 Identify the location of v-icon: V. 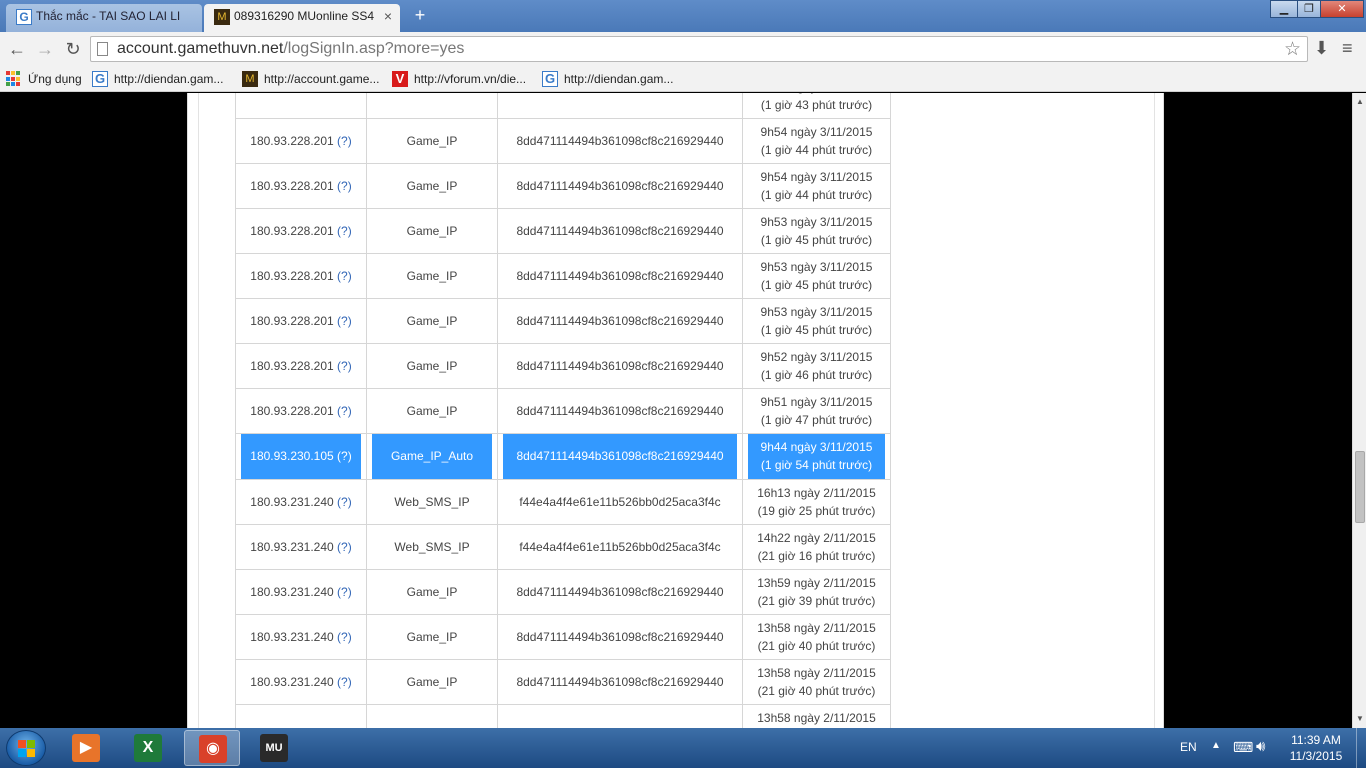
(400, 79).